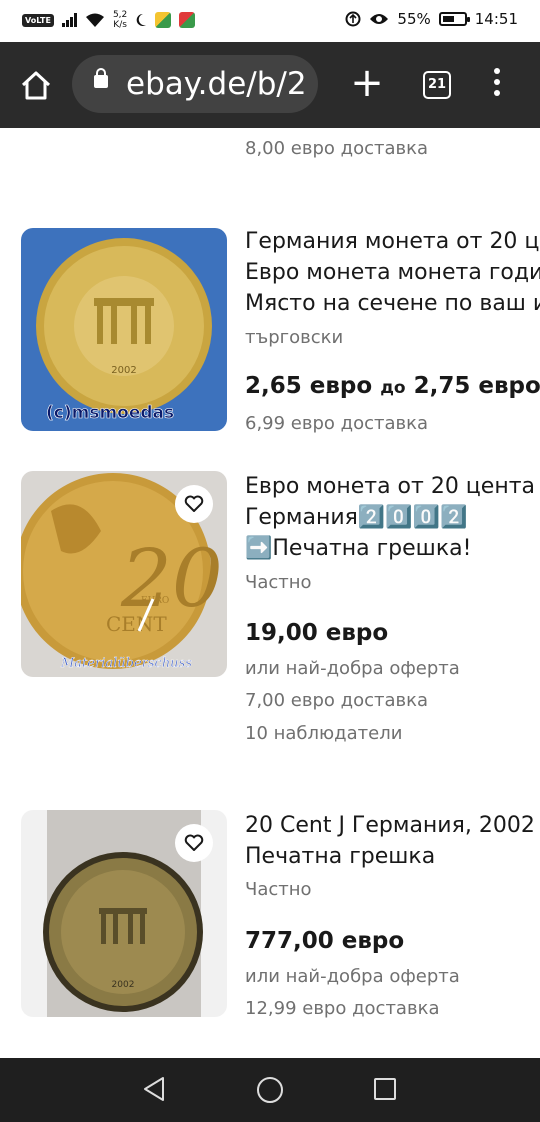 The height and width of the screenshot is (1122, 540). Describe the element at coordinates (141, 19) in the screenshot. I see `moon-icon` at that location.